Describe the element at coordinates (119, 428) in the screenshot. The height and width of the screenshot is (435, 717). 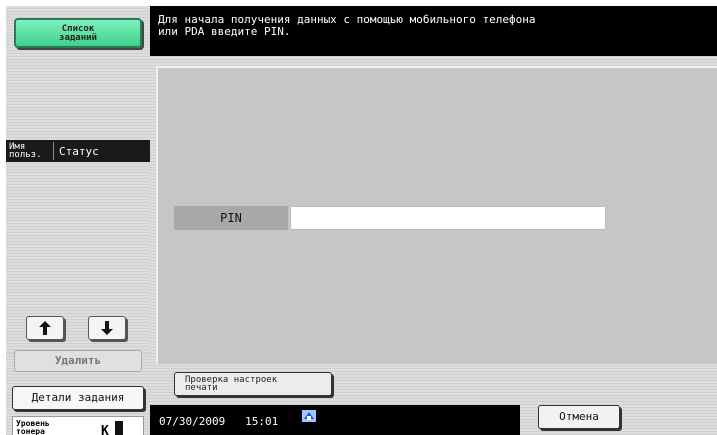
I see `toner-level-bar` at that location.